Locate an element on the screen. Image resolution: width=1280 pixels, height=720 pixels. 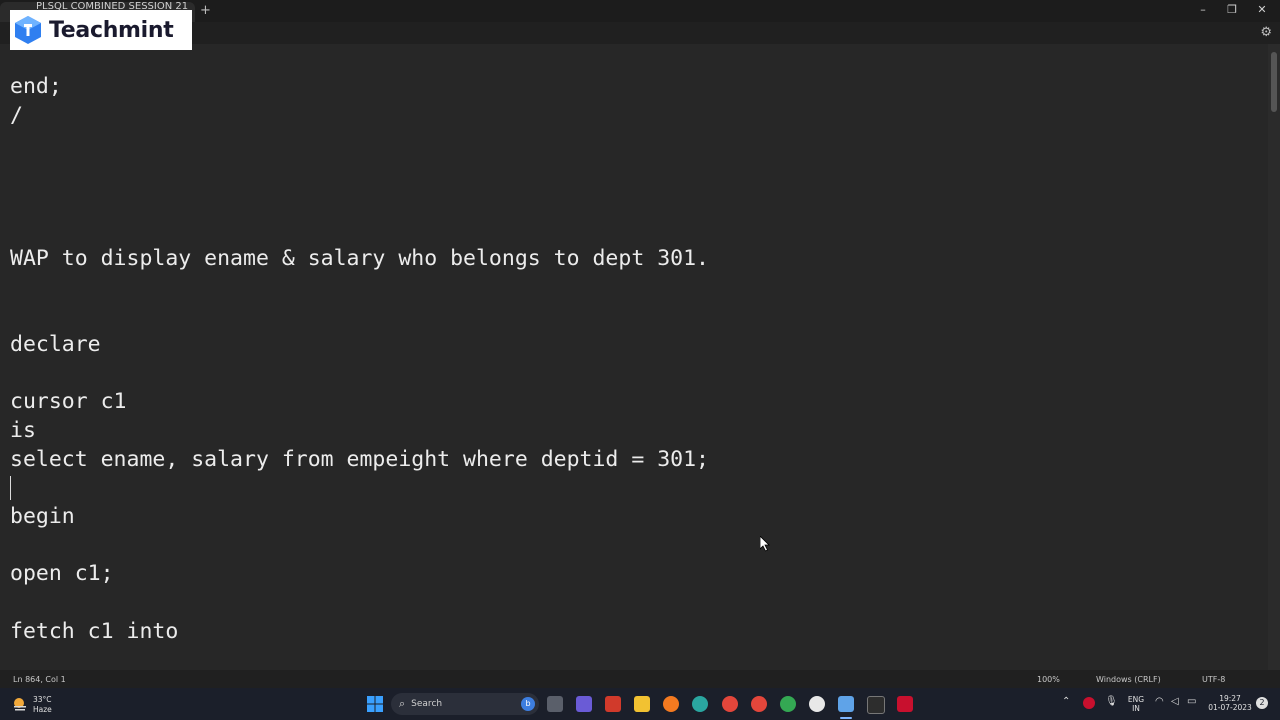
minimize-button: – is located at coordinates (1203, 9).